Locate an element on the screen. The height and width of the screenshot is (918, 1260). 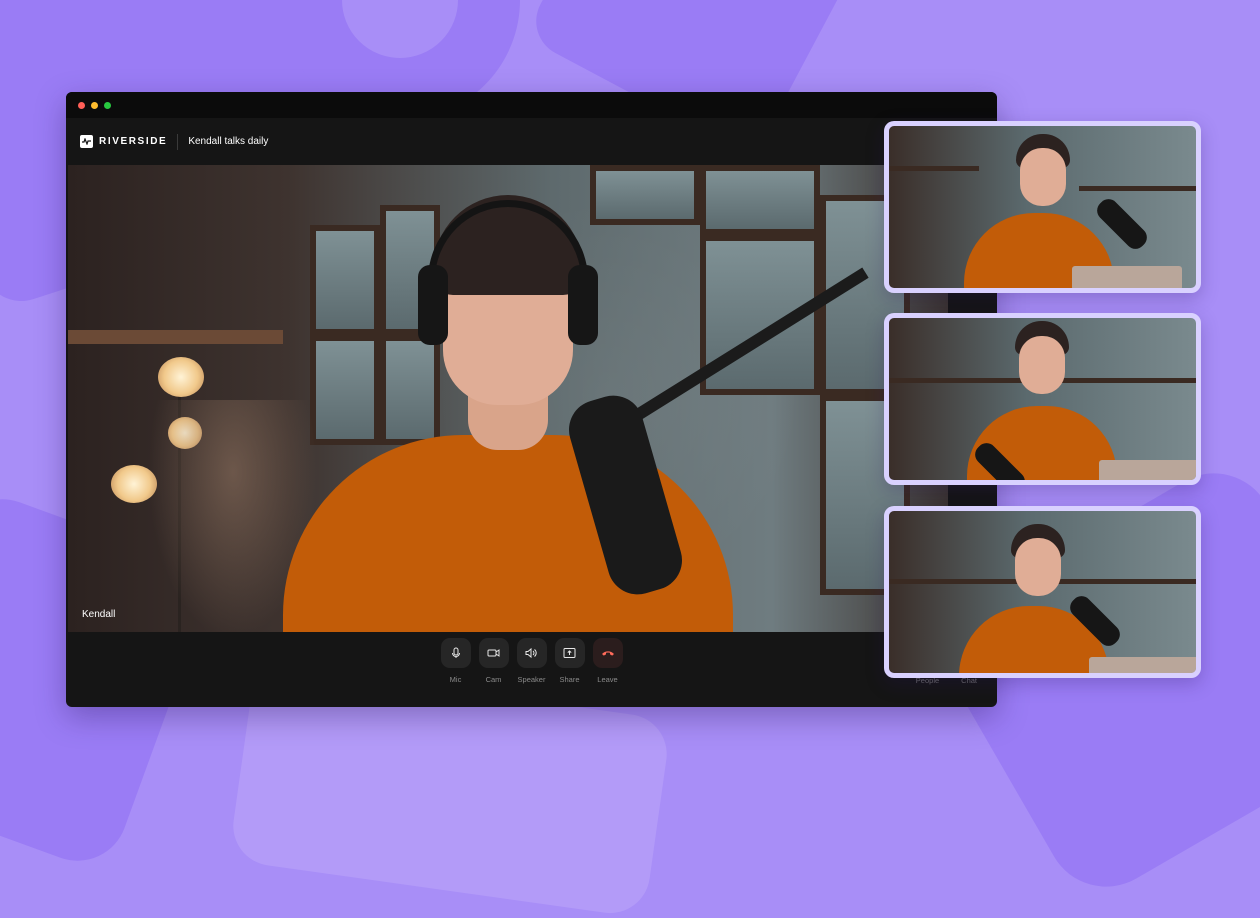
cam-label: Cam is located at coordinates (493, 679).